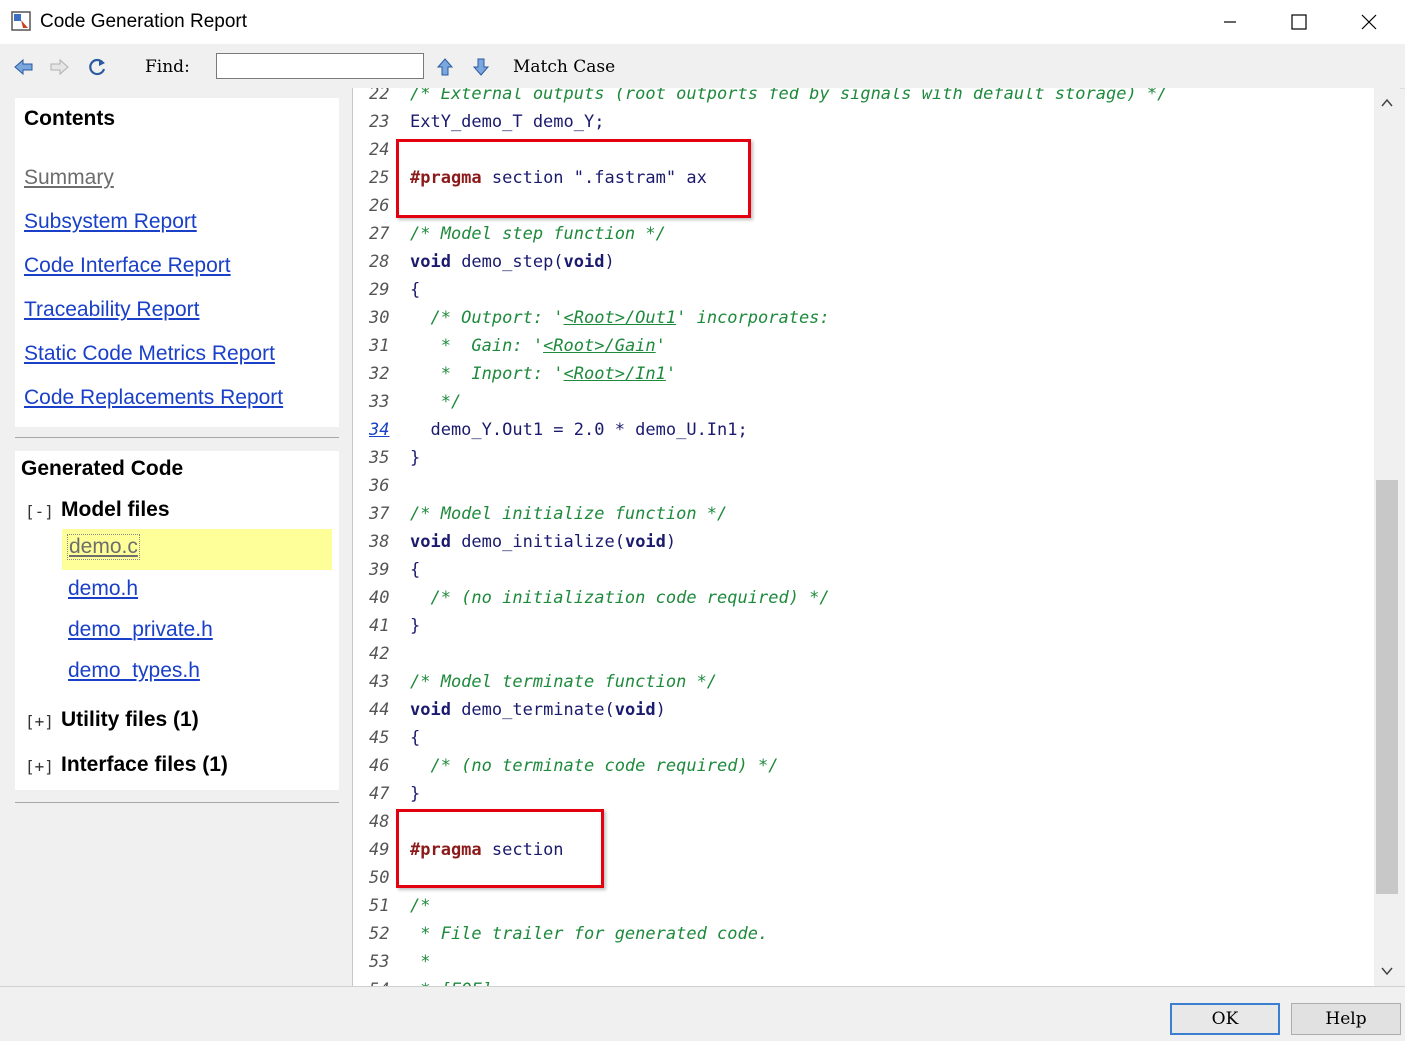  Describe the element at coordinates (863, 374) in the screenshot. I see `code-line: 32 * Inport: '<Root>/In1'` at that location.